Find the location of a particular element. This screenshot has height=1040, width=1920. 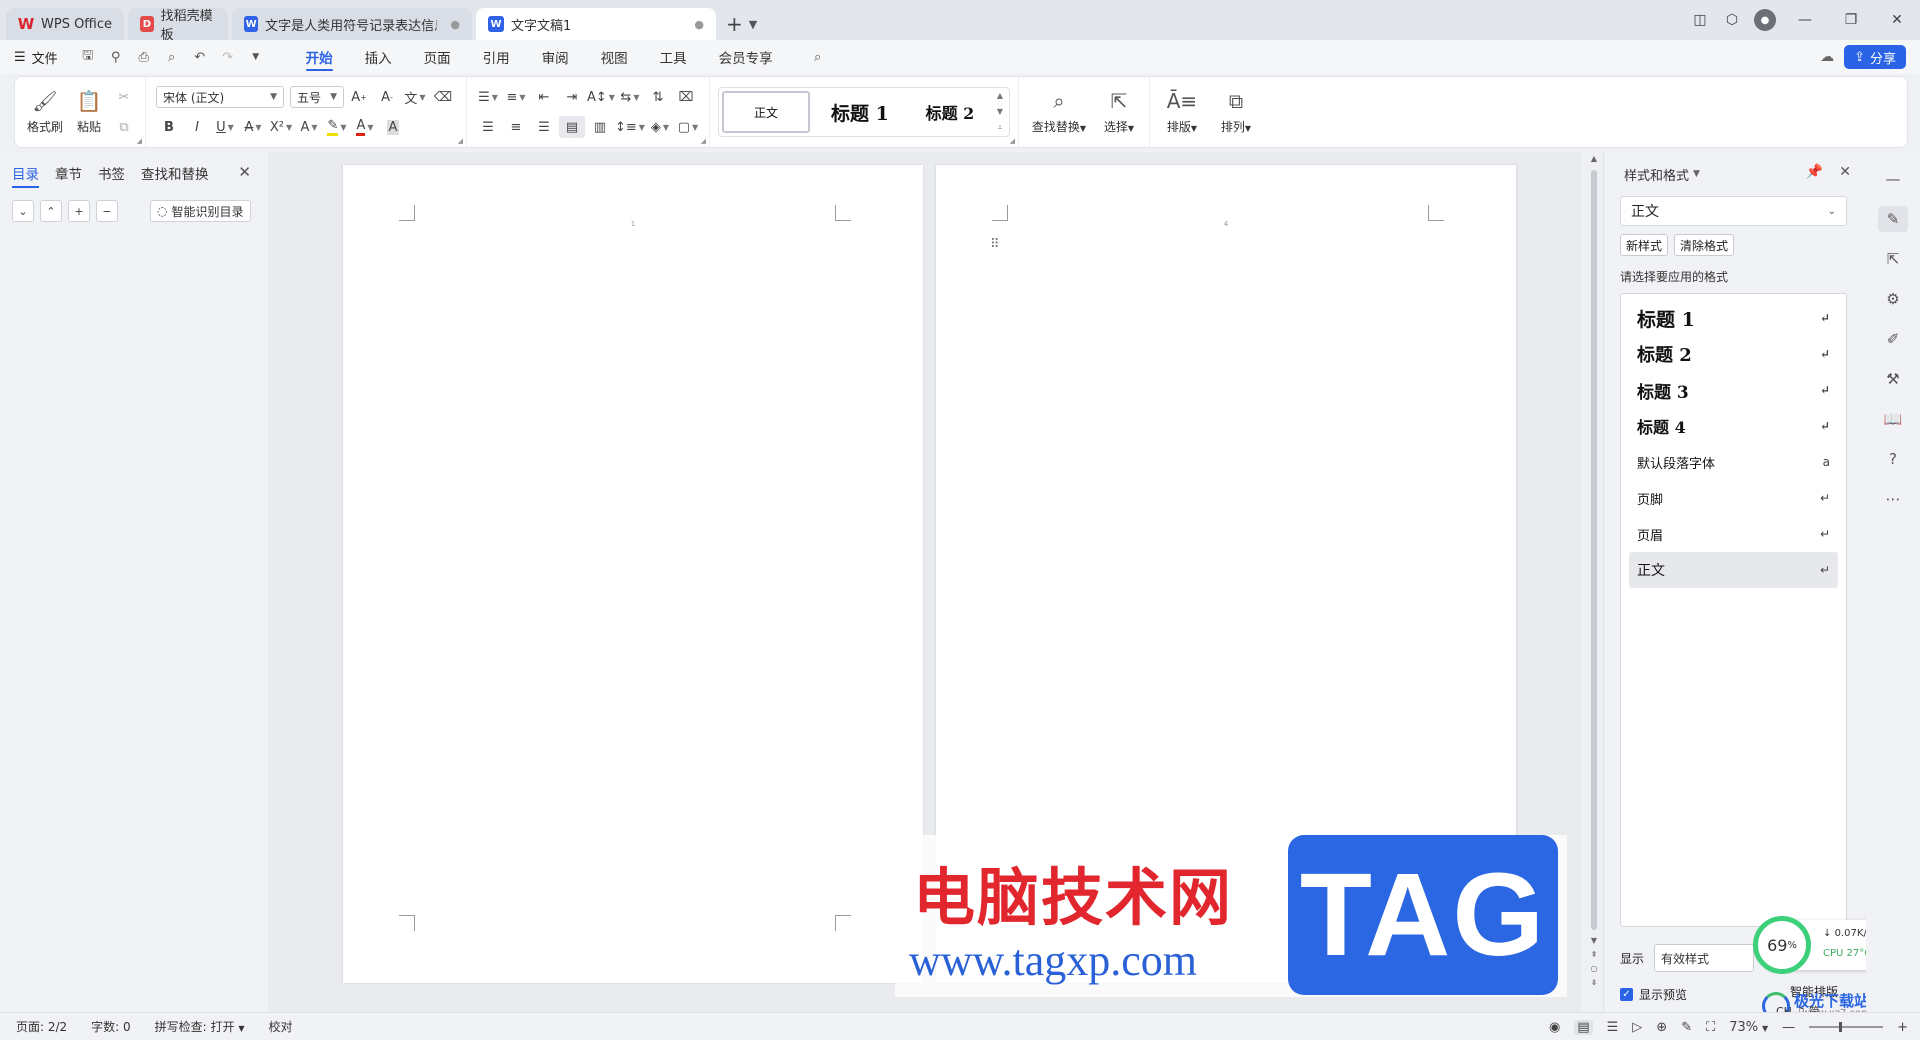

tab-member: 会员专享 is located at coordinates (746, 57).